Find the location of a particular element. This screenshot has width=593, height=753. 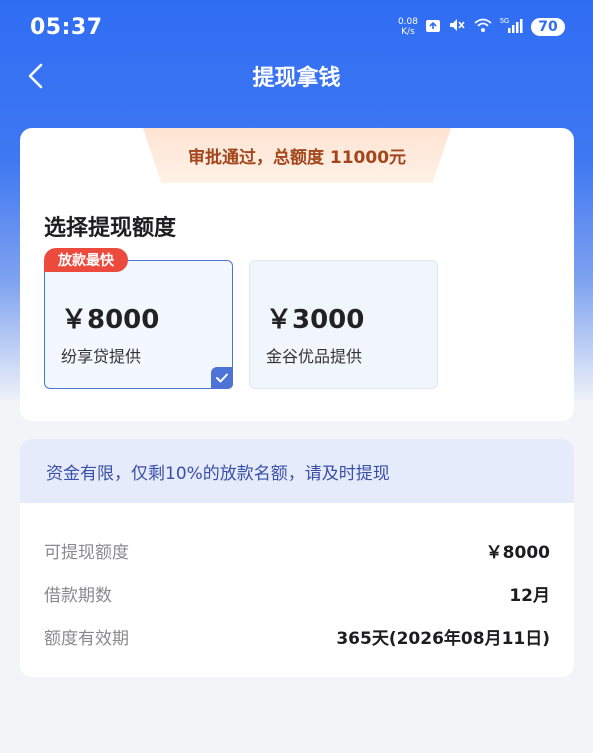

approval-banner: 审批通过，总额度 11000元 is located at coordinates (297, 155).